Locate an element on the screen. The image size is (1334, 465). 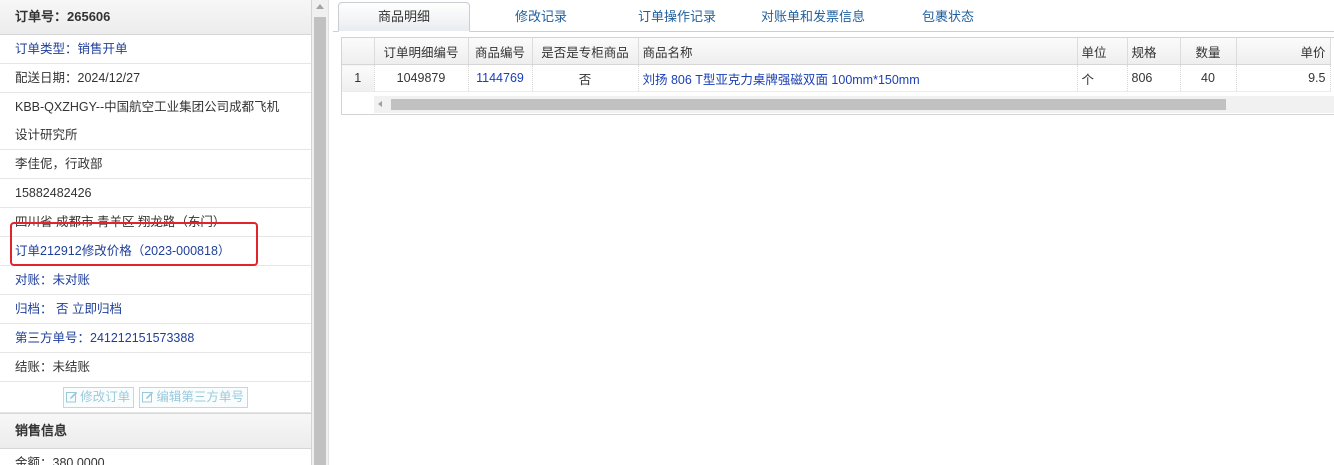
unit-cell: 个 is located at coordinates (1102, 78).